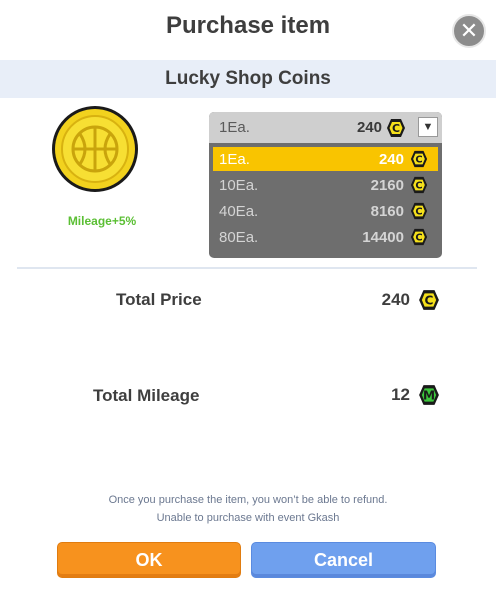 This screenshot has height=593, width=496. What do you see at coordinates (248, 518) in the screenshot?
I see `gkash-note: Unable to purchase with event Gkash` at bounding box center [248, 518].